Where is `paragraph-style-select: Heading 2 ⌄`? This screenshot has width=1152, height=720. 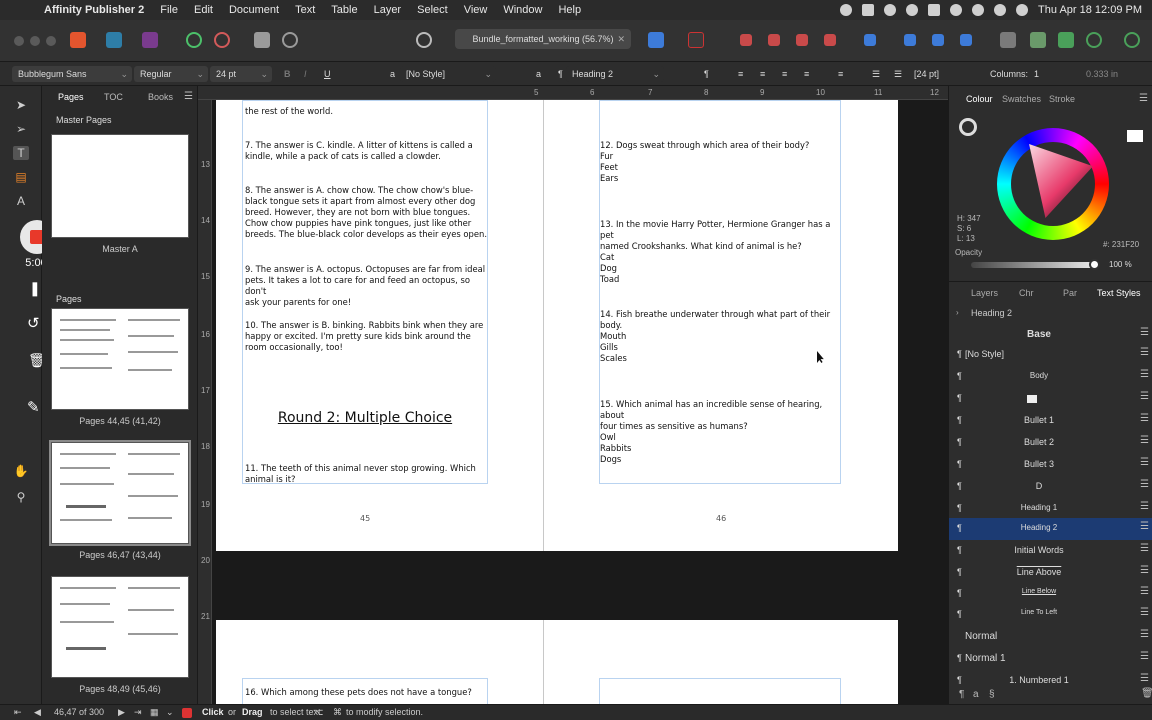 paragraph-style-select: Heading 2 ⌄ is located at coordinates (615, 74).